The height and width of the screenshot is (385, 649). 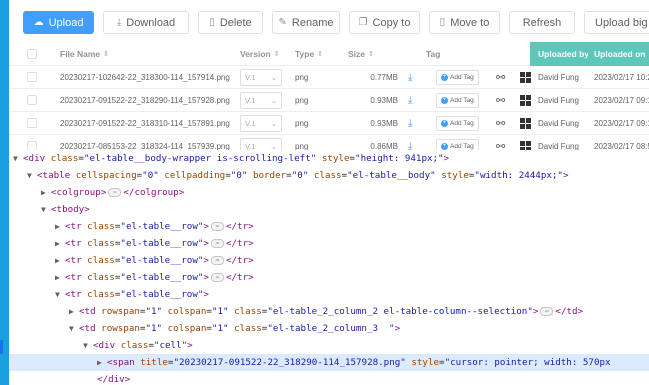 I want to click on header-uploaded-by: Uploaded by, so click(x=559, y=54).